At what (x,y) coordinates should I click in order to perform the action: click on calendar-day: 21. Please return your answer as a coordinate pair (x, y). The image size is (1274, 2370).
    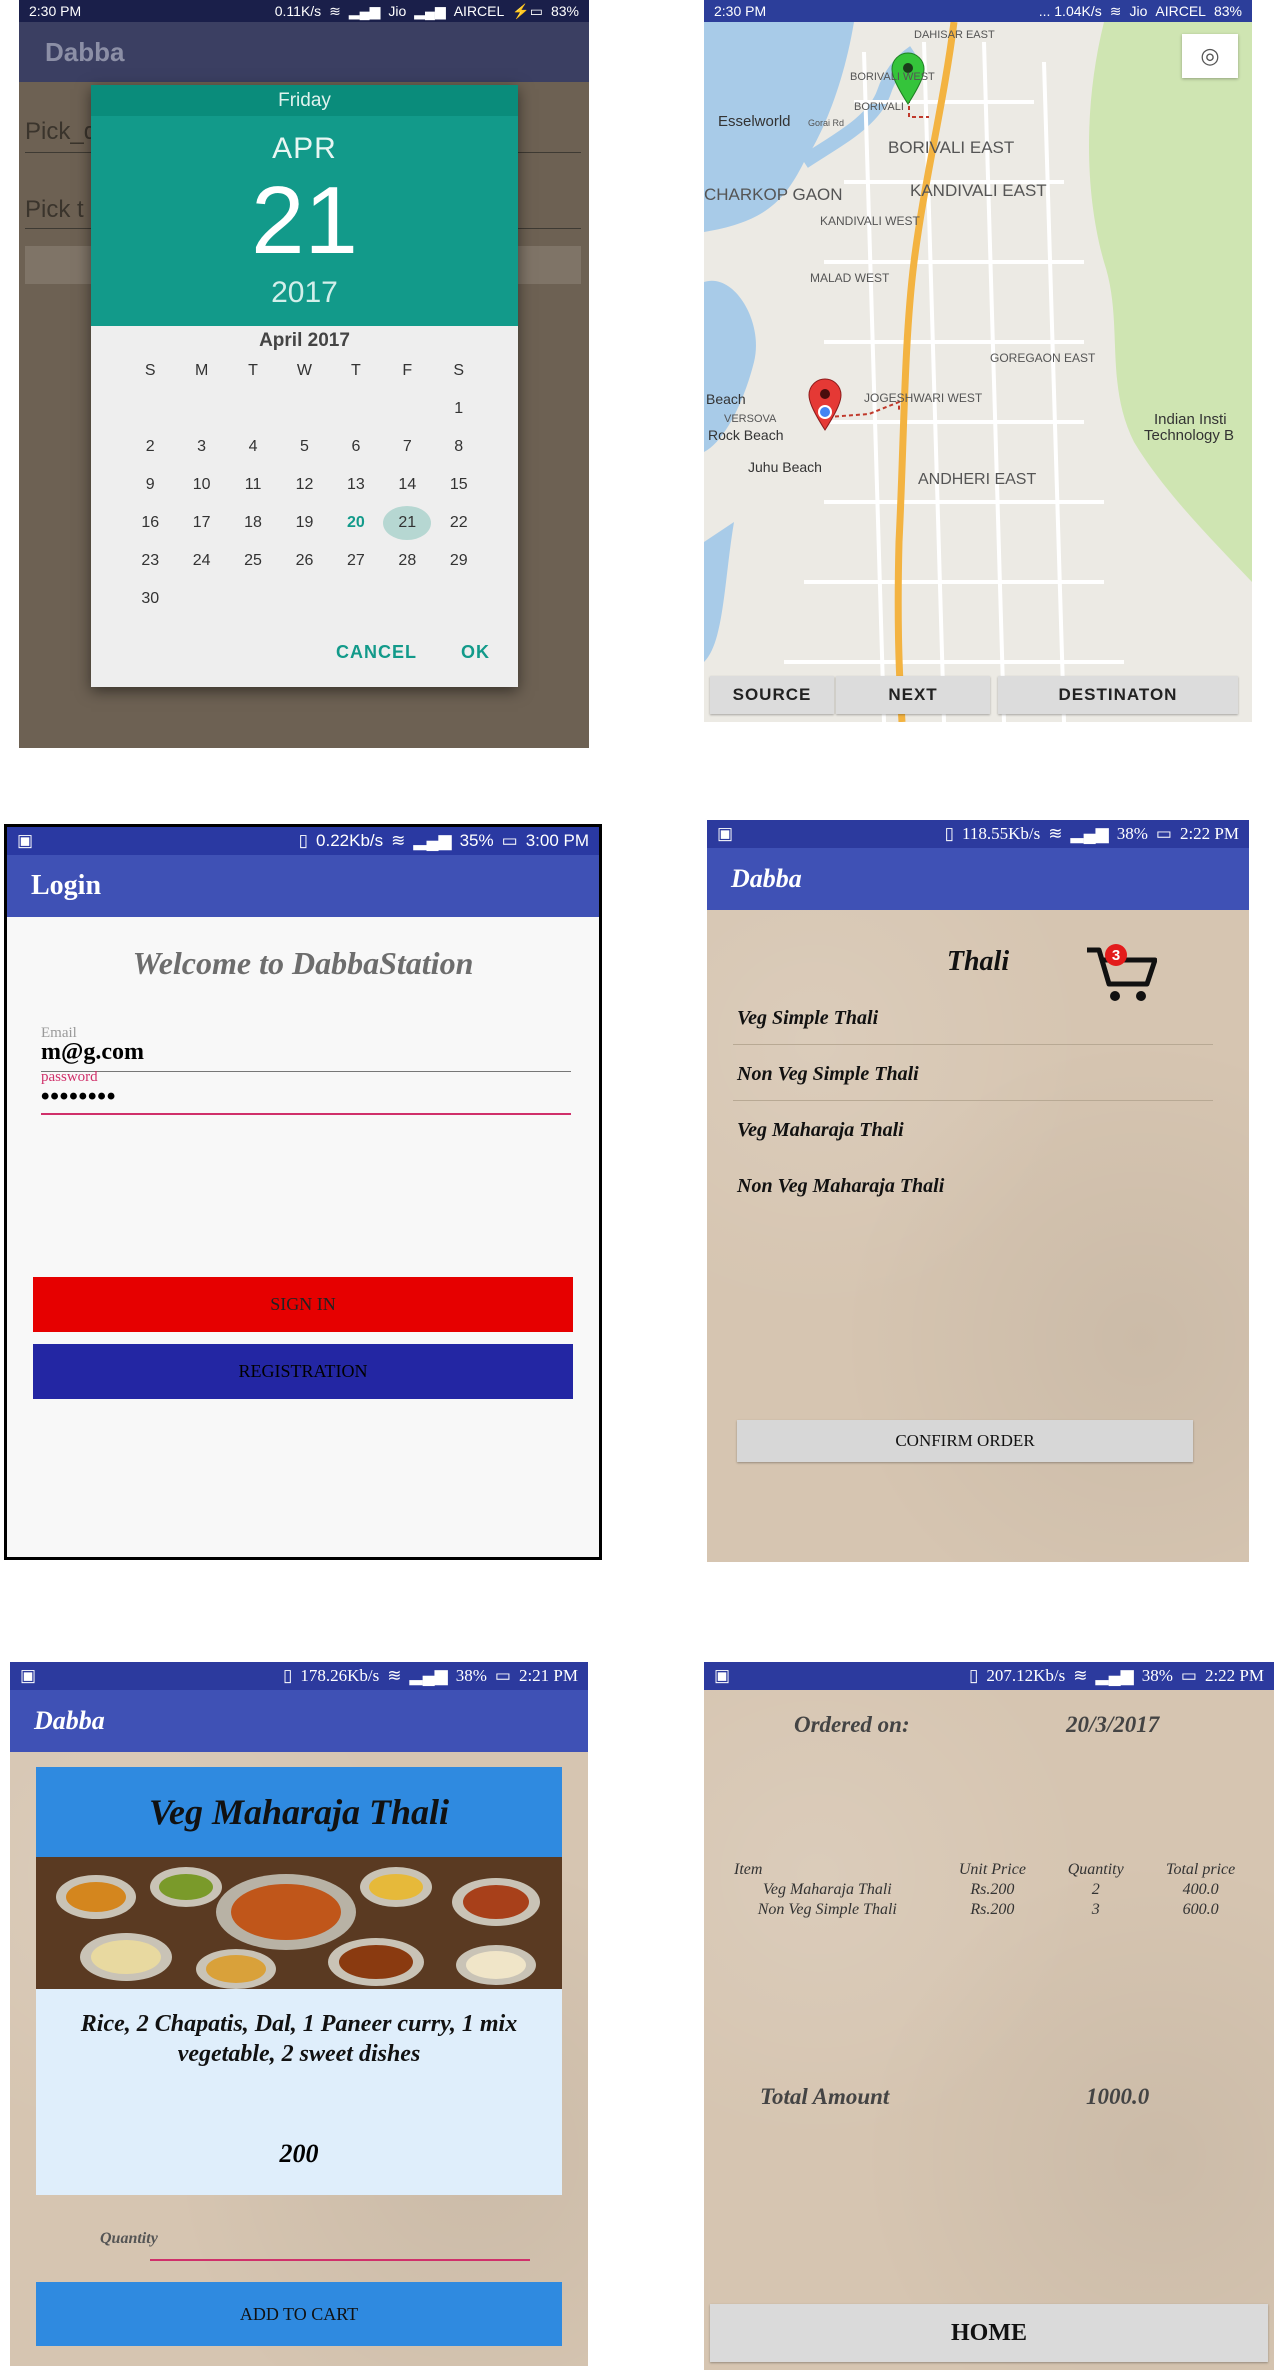
    Looking at the image, I should click on (407, 523).